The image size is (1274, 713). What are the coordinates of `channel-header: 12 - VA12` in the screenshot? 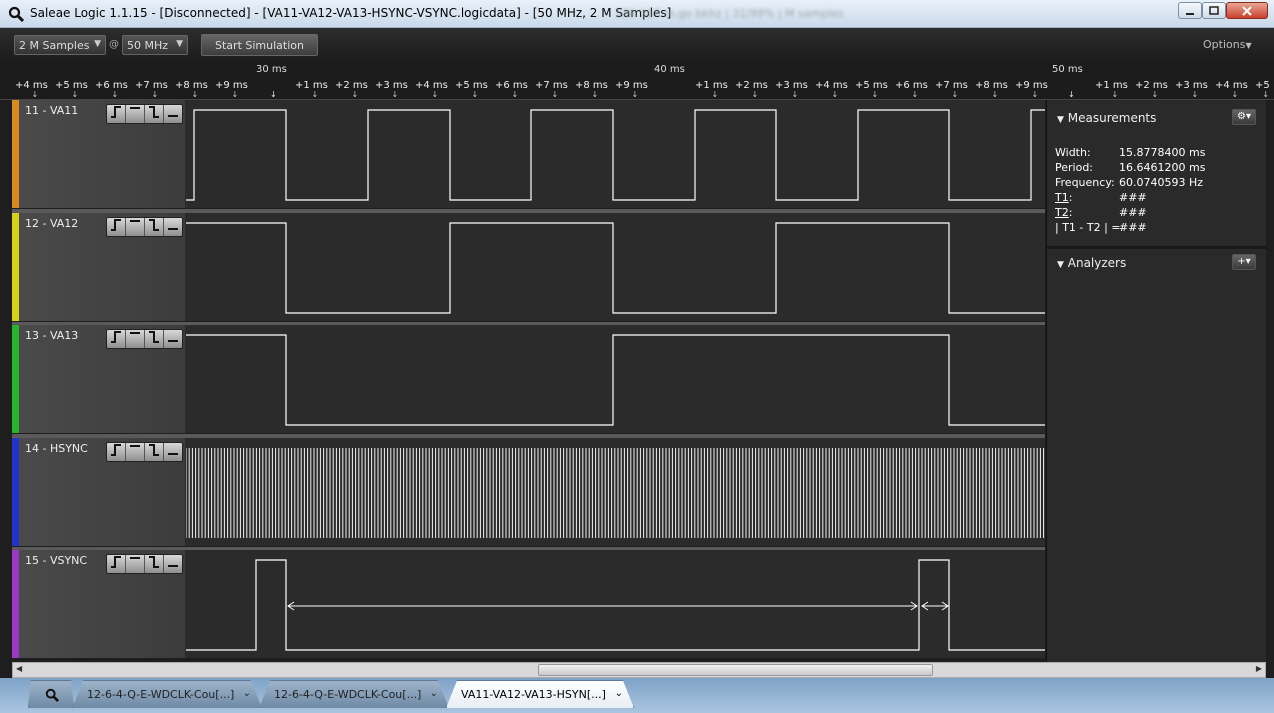 It's located at (102, 267).